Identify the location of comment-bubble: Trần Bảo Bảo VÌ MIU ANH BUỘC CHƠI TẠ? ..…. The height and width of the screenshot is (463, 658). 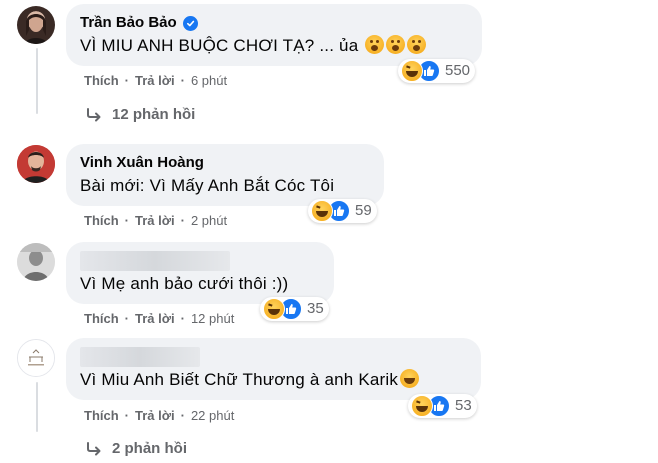
(274, 35).